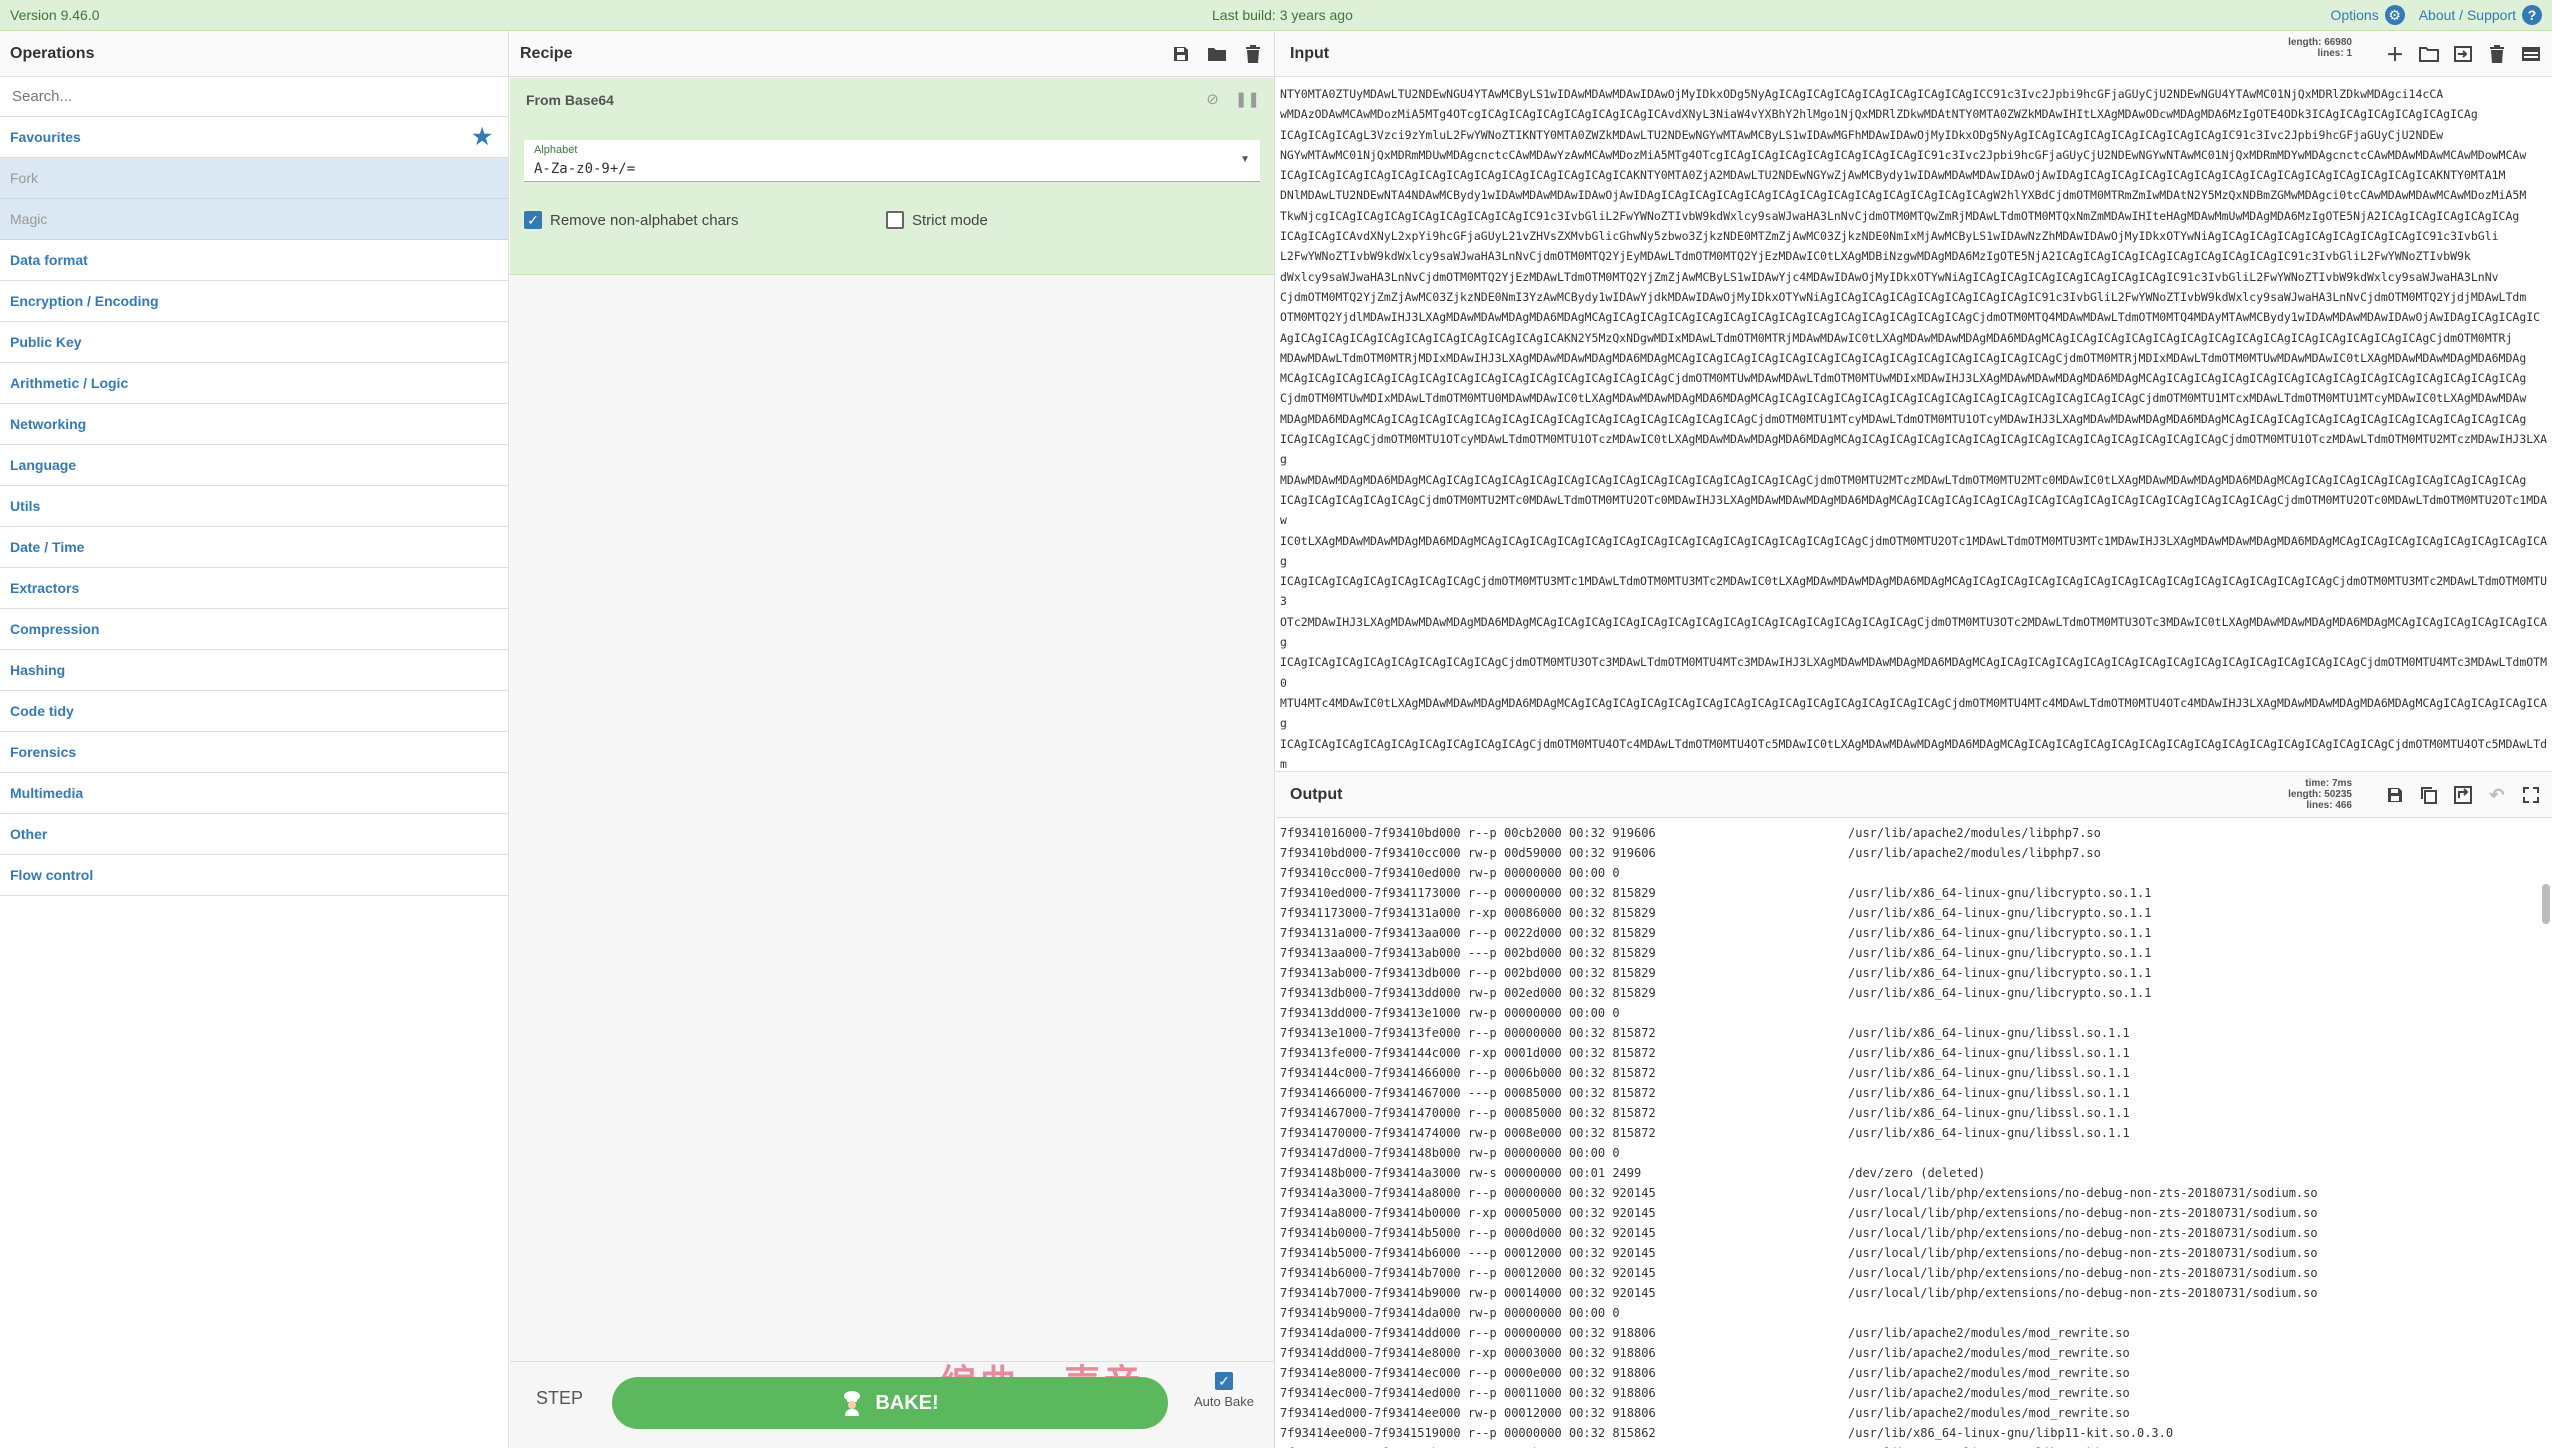 This screenshot has height=1448, width=2552. What do you see at coordinates (254, 875) in the screenshot?
I see `category-flow-control: Flow control` at bounding box center [254, 875].